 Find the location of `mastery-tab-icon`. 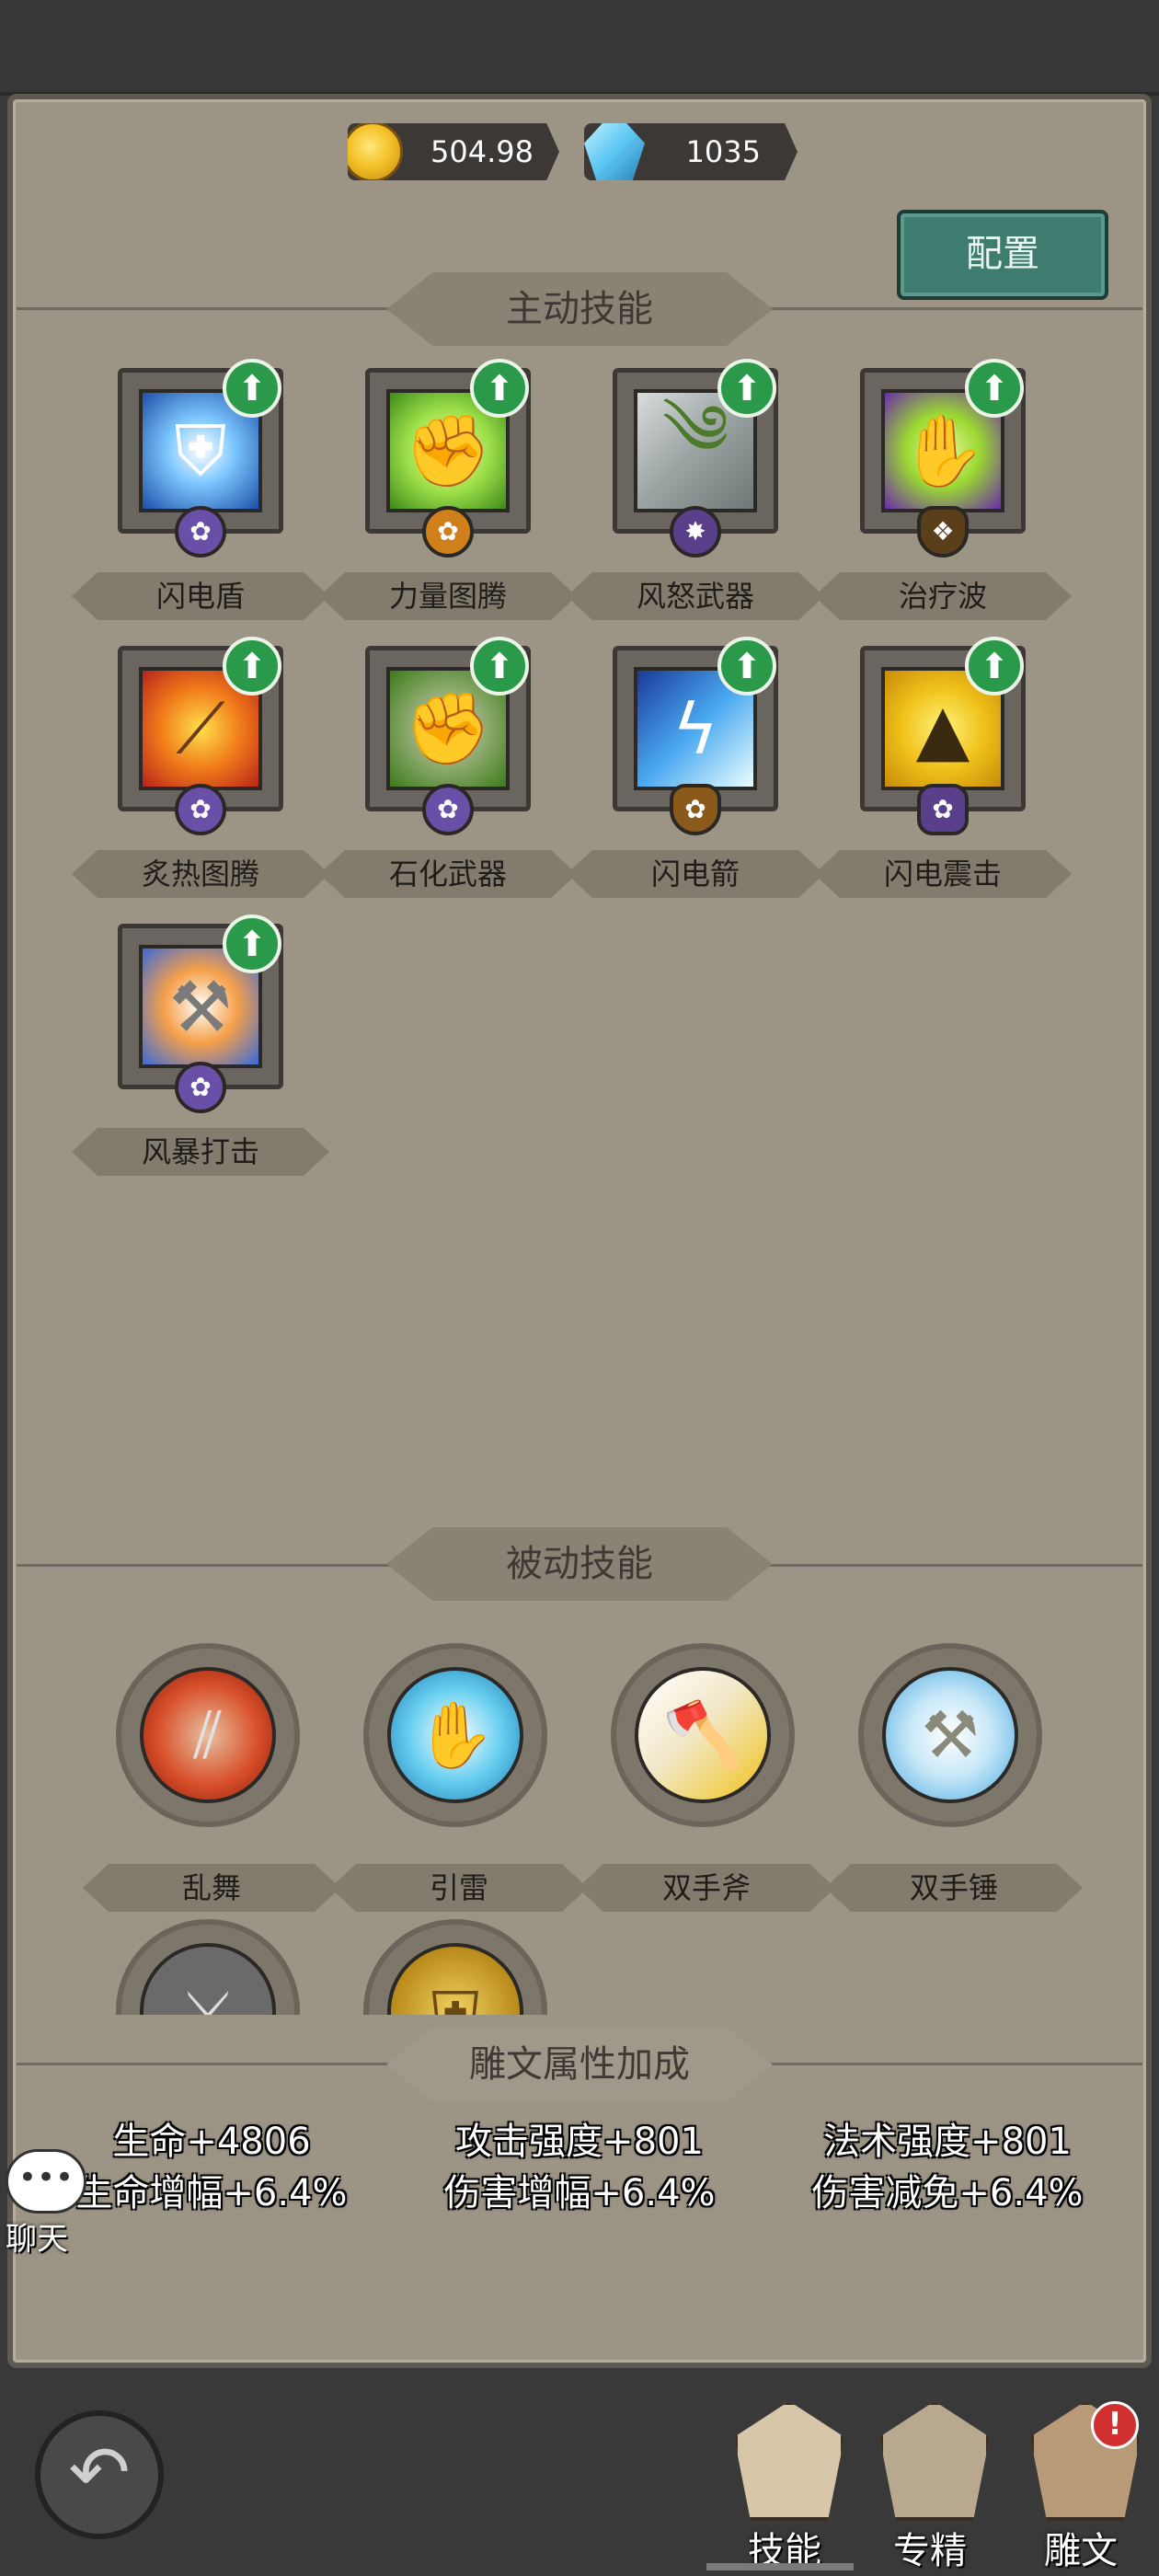

mastery-tab-icon is located at coordinates (934, 2461).